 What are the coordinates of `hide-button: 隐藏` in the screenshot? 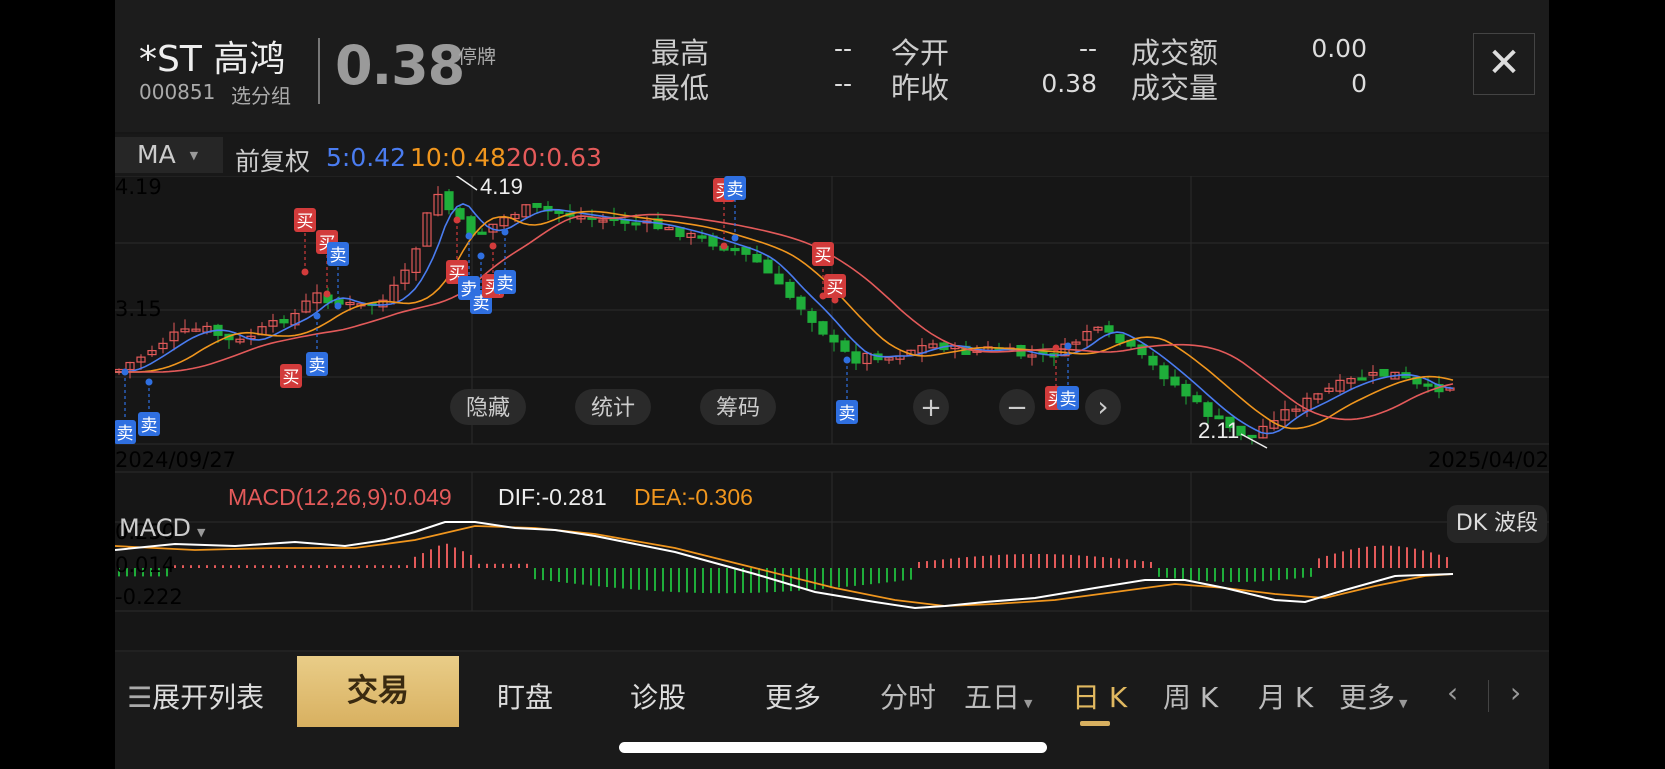 It's located at (488, 407).